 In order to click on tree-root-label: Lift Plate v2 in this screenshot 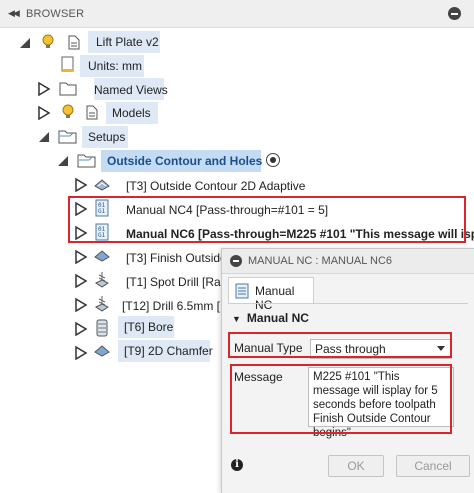, I will do `click(127, 42)`.